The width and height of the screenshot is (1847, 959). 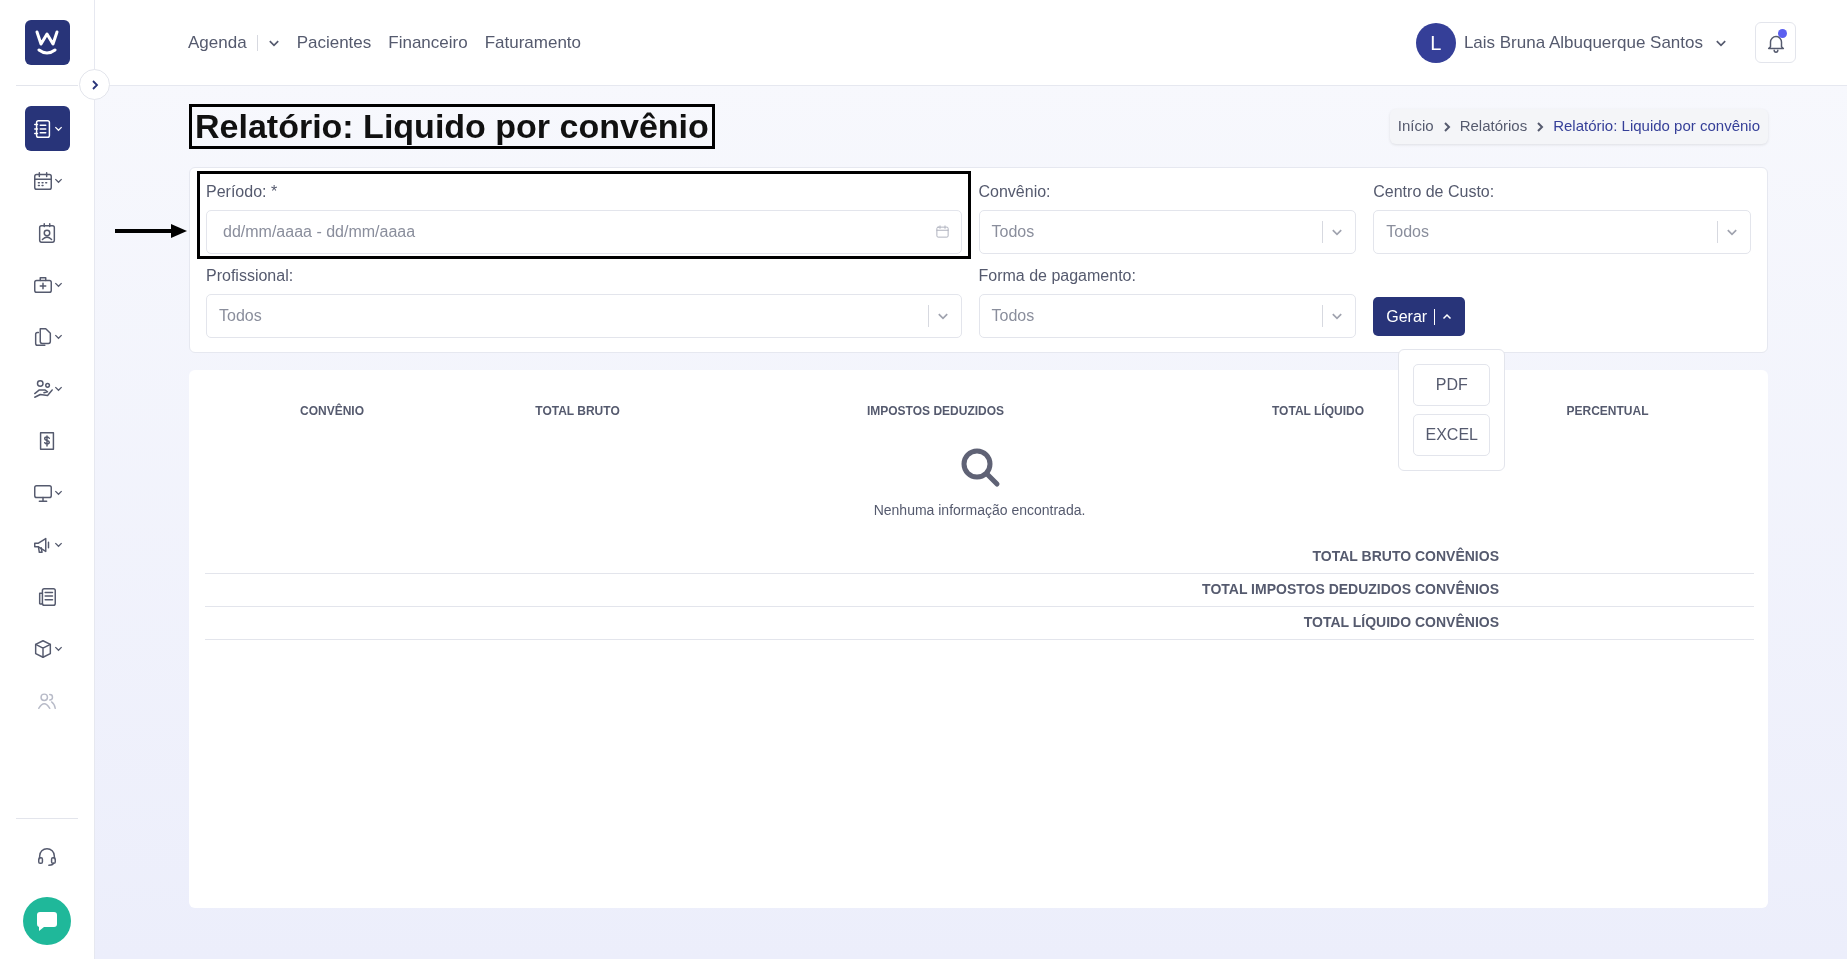 What do you see at coordinates (935, 412) in the screenshot?
I see `column-header: IMPOSTOS DEDUZIDOS` at bounding box center [935, 412].